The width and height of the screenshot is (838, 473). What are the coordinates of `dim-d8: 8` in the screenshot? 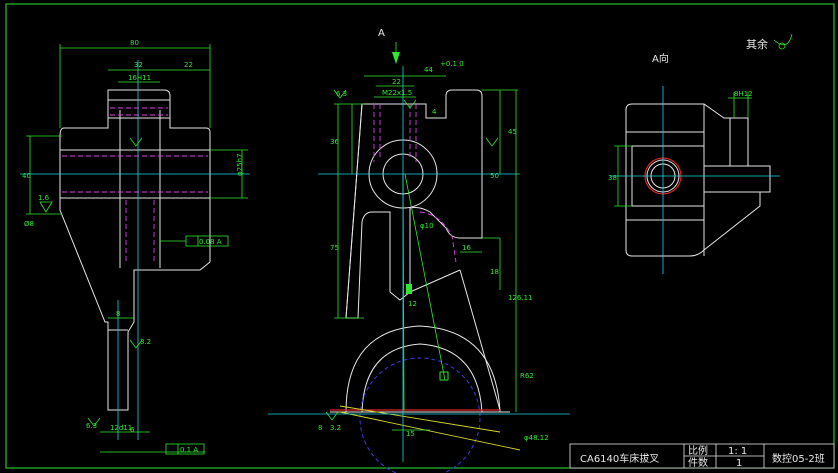 It's located at (320, 428).